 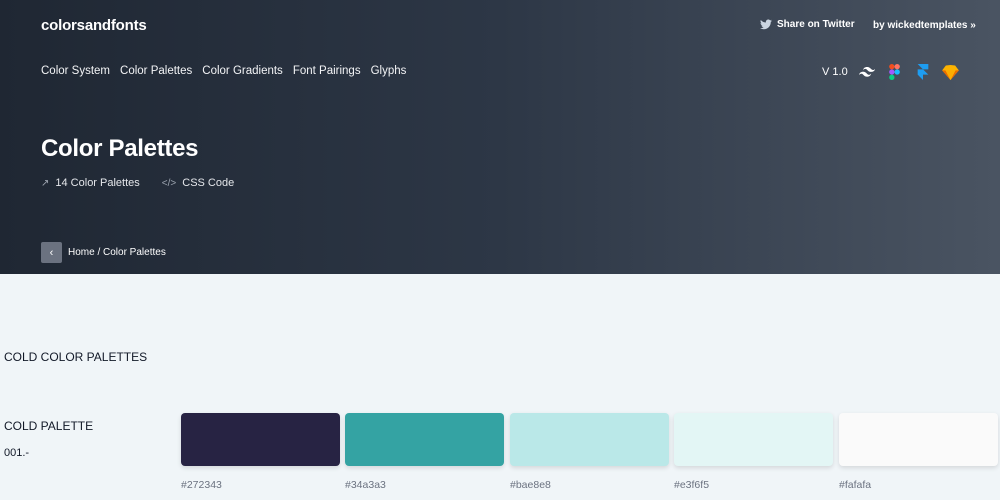 I want to click on palette-title: COLD PALETTE, so click(x=49, y=426).